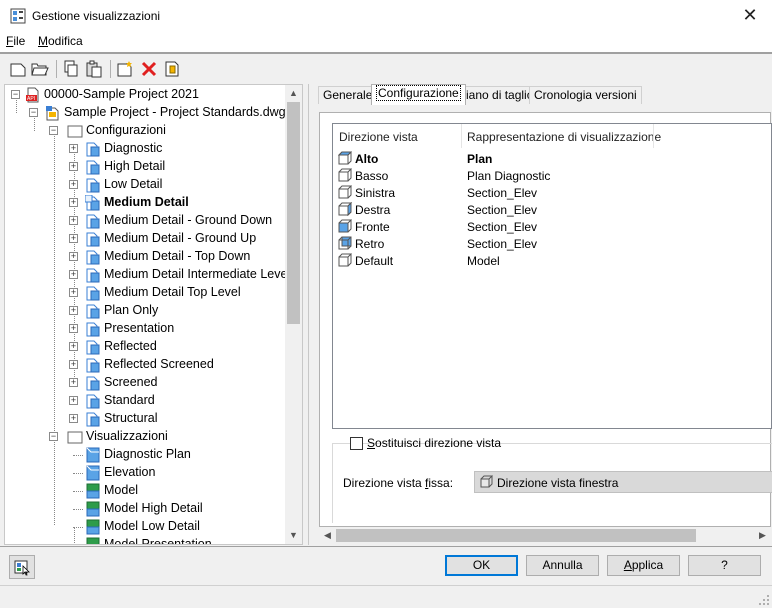 This screenshot has height=608, width=772. Describe the element at coordinates (146, 383) in the screenshot. I see `tree-item: + Screened` at that location.